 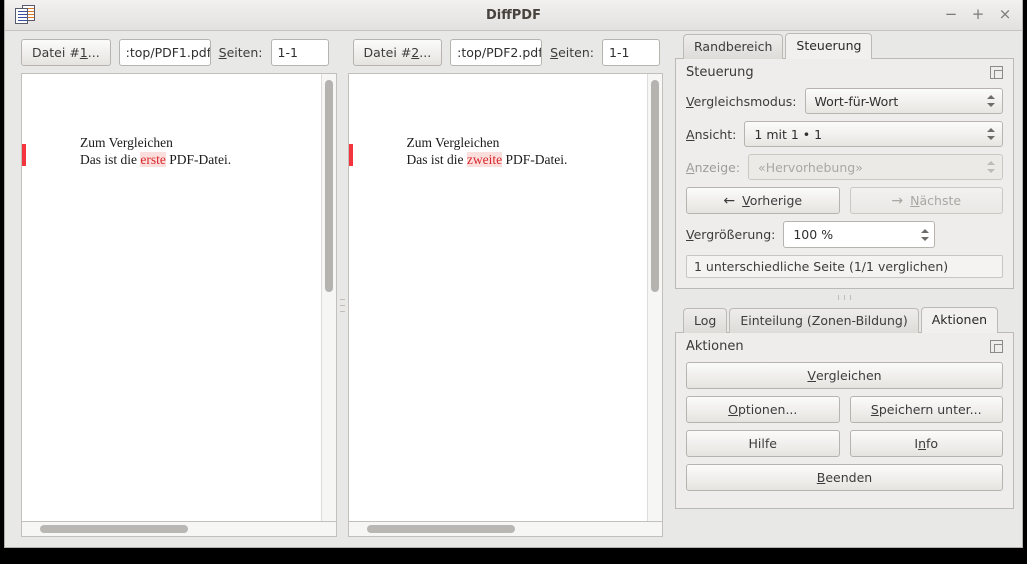 I want to click on next-button-label: Nächste, so click(x=936, y=200).